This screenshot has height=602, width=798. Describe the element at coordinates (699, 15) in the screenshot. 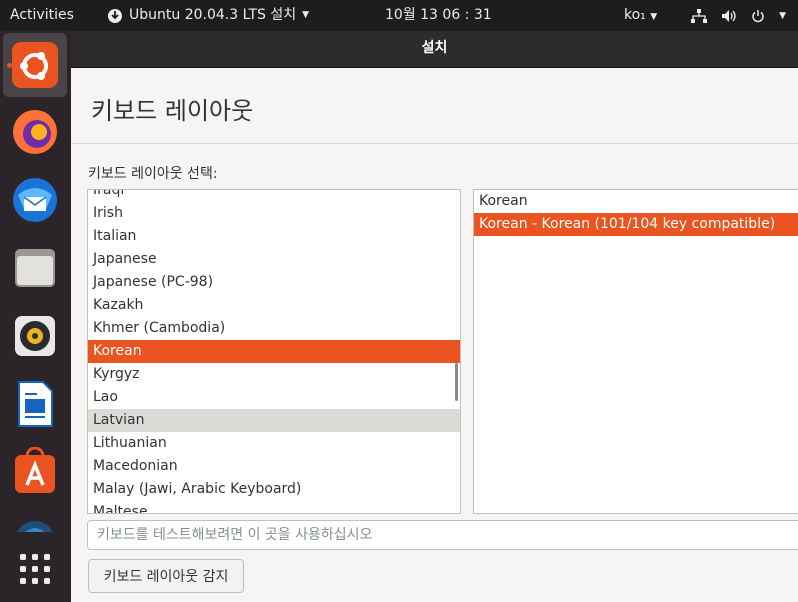

I see `network-icon` at that location.